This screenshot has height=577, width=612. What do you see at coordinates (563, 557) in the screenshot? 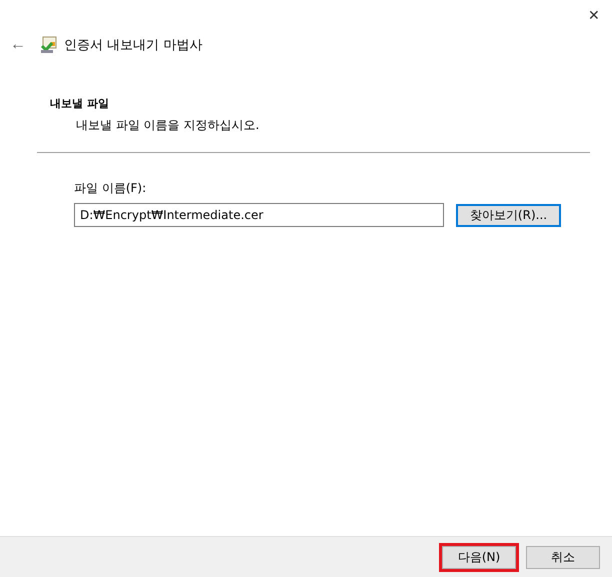
I see `cancel-button: 취소` at bounding box center [563, 557].